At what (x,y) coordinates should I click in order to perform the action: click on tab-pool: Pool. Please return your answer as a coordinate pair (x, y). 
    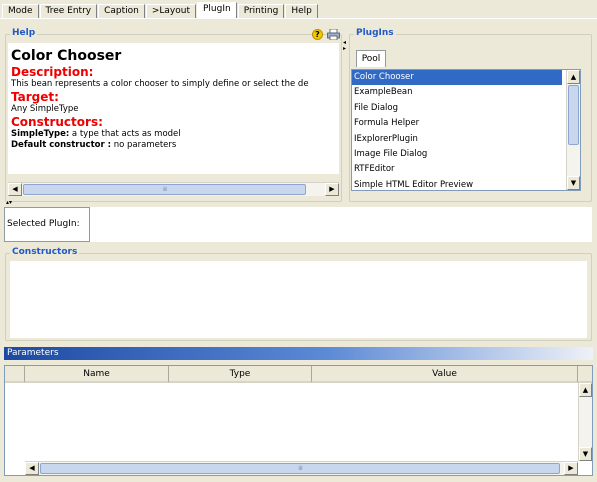
    Looking at the image, I should click on (371, 58).